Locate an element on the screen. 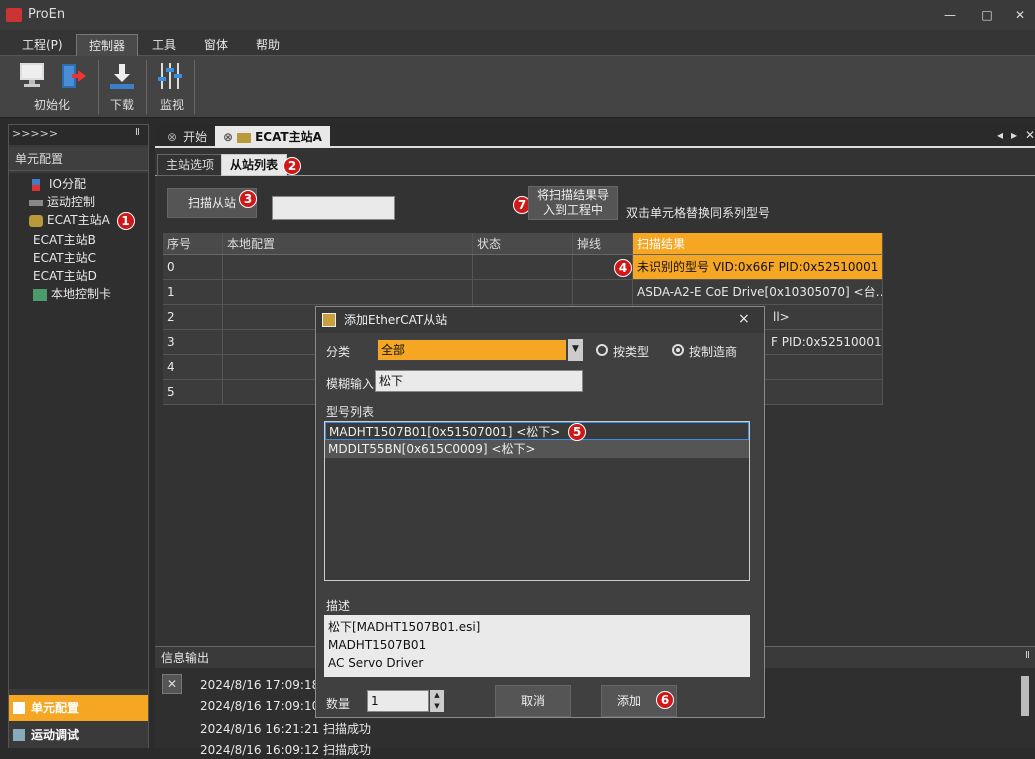 The width and height of the screenshot is (1035, 759). ecat-master-icon is located at coordinates (244, 137).